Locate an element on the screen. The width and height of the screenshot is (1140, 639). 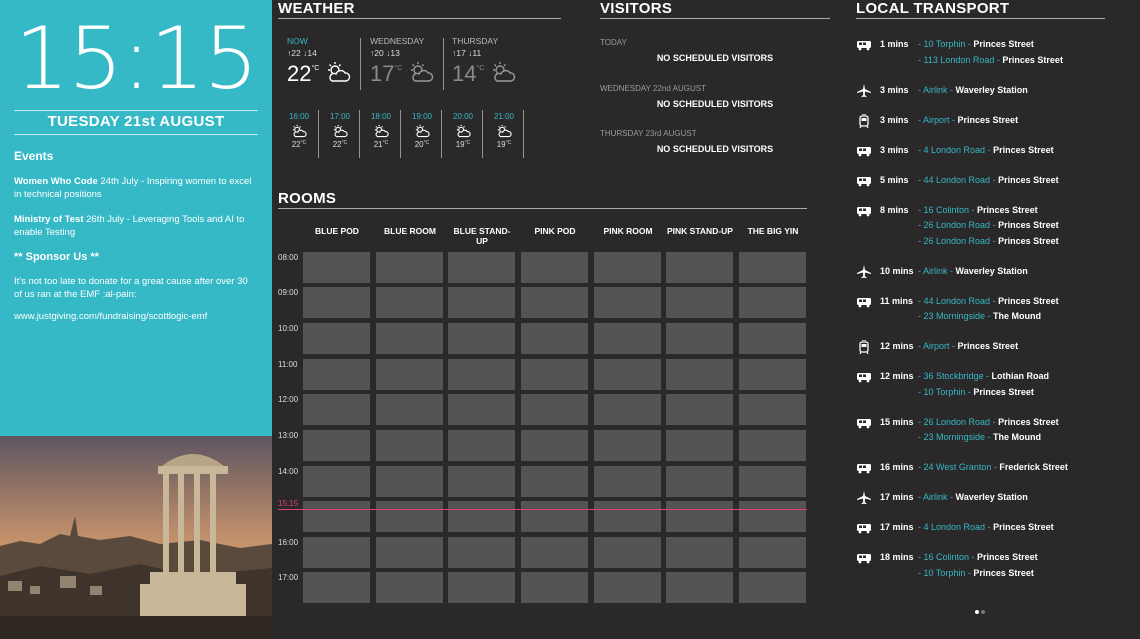
tram-icon is located at coordinates (864, 347).